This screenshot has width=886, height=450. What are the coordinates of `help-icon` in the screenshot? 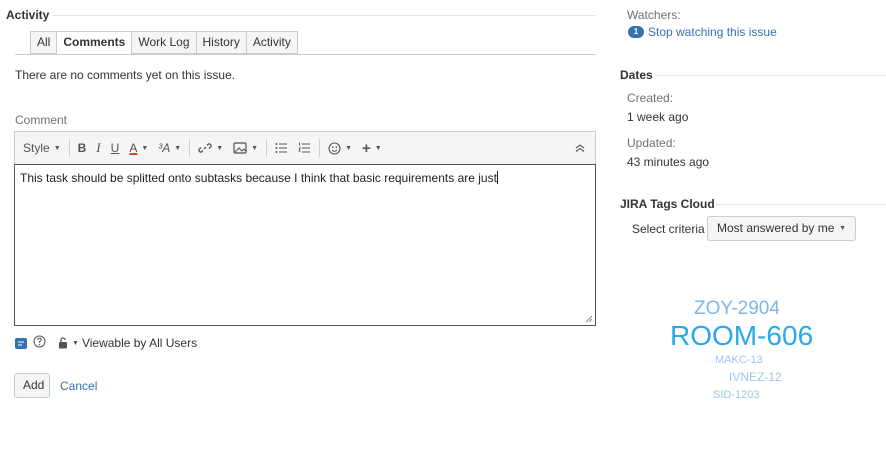 It's located at (39, 341).